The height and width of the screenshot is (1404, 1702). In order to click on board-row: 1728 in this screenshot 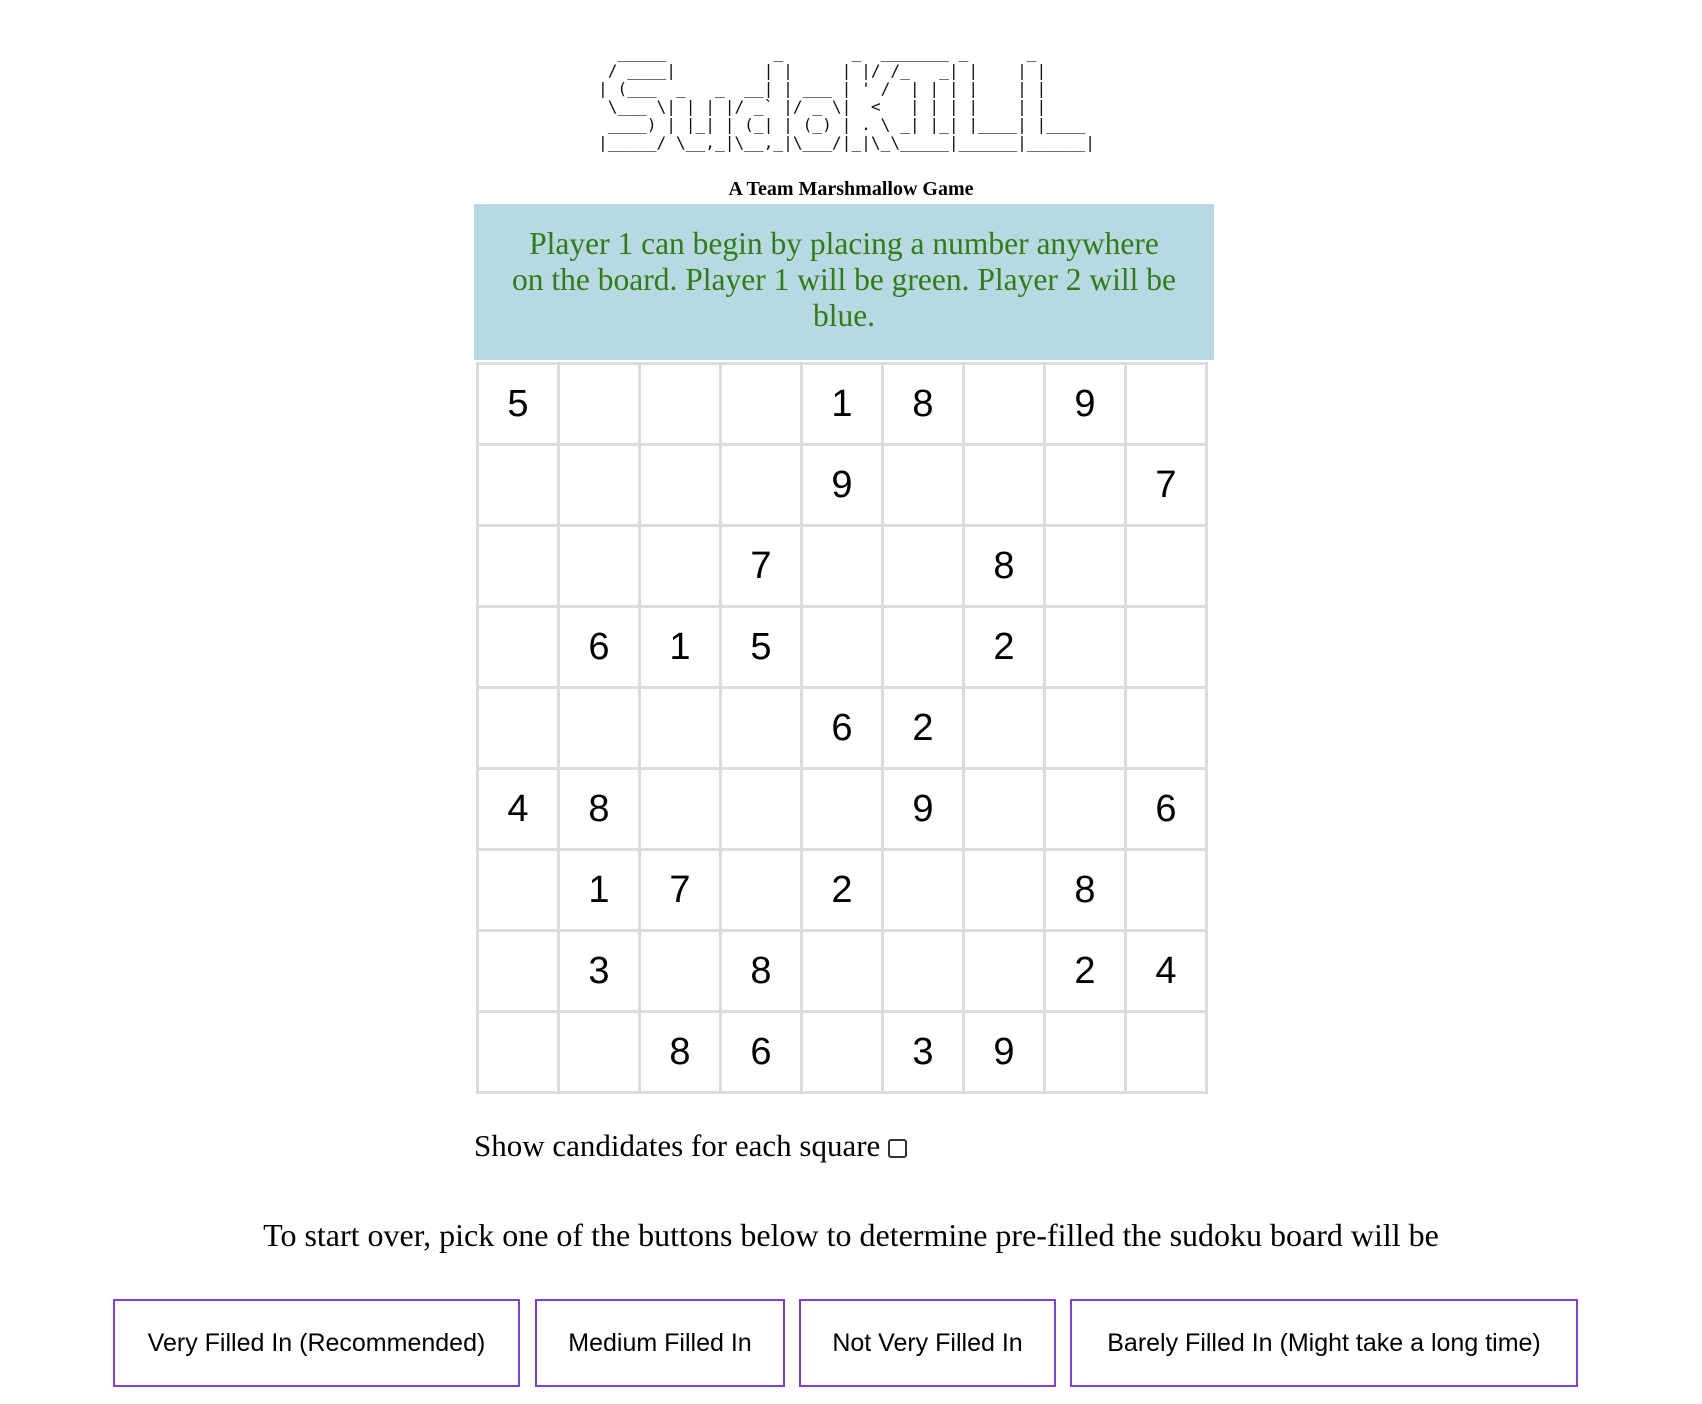, I will do `click(842, 890)`.